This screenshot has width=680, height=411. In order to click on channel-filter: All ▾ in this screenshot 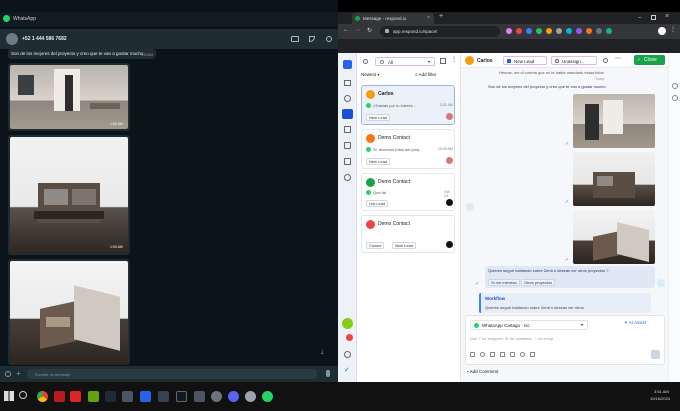, I will do `click(405, 61)`.